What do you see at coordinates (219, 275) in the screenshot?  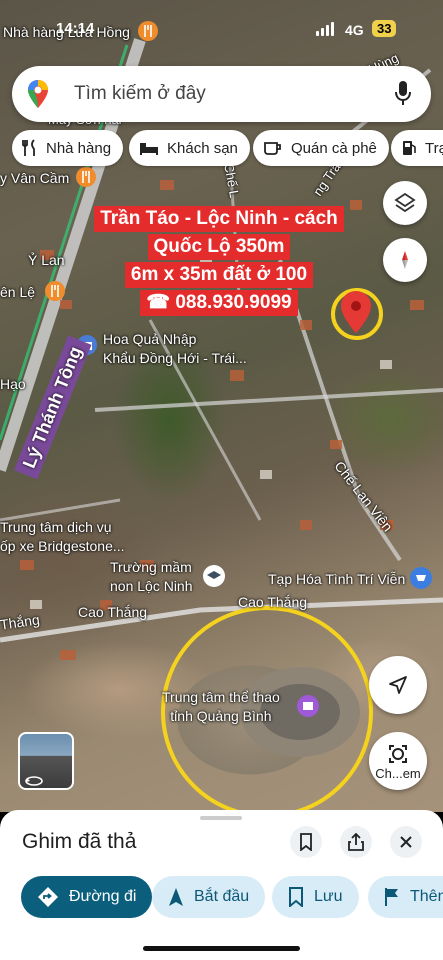 I see `ad-line-3: 6m x 35m đất ở 100` at bounding box center [219, 275].